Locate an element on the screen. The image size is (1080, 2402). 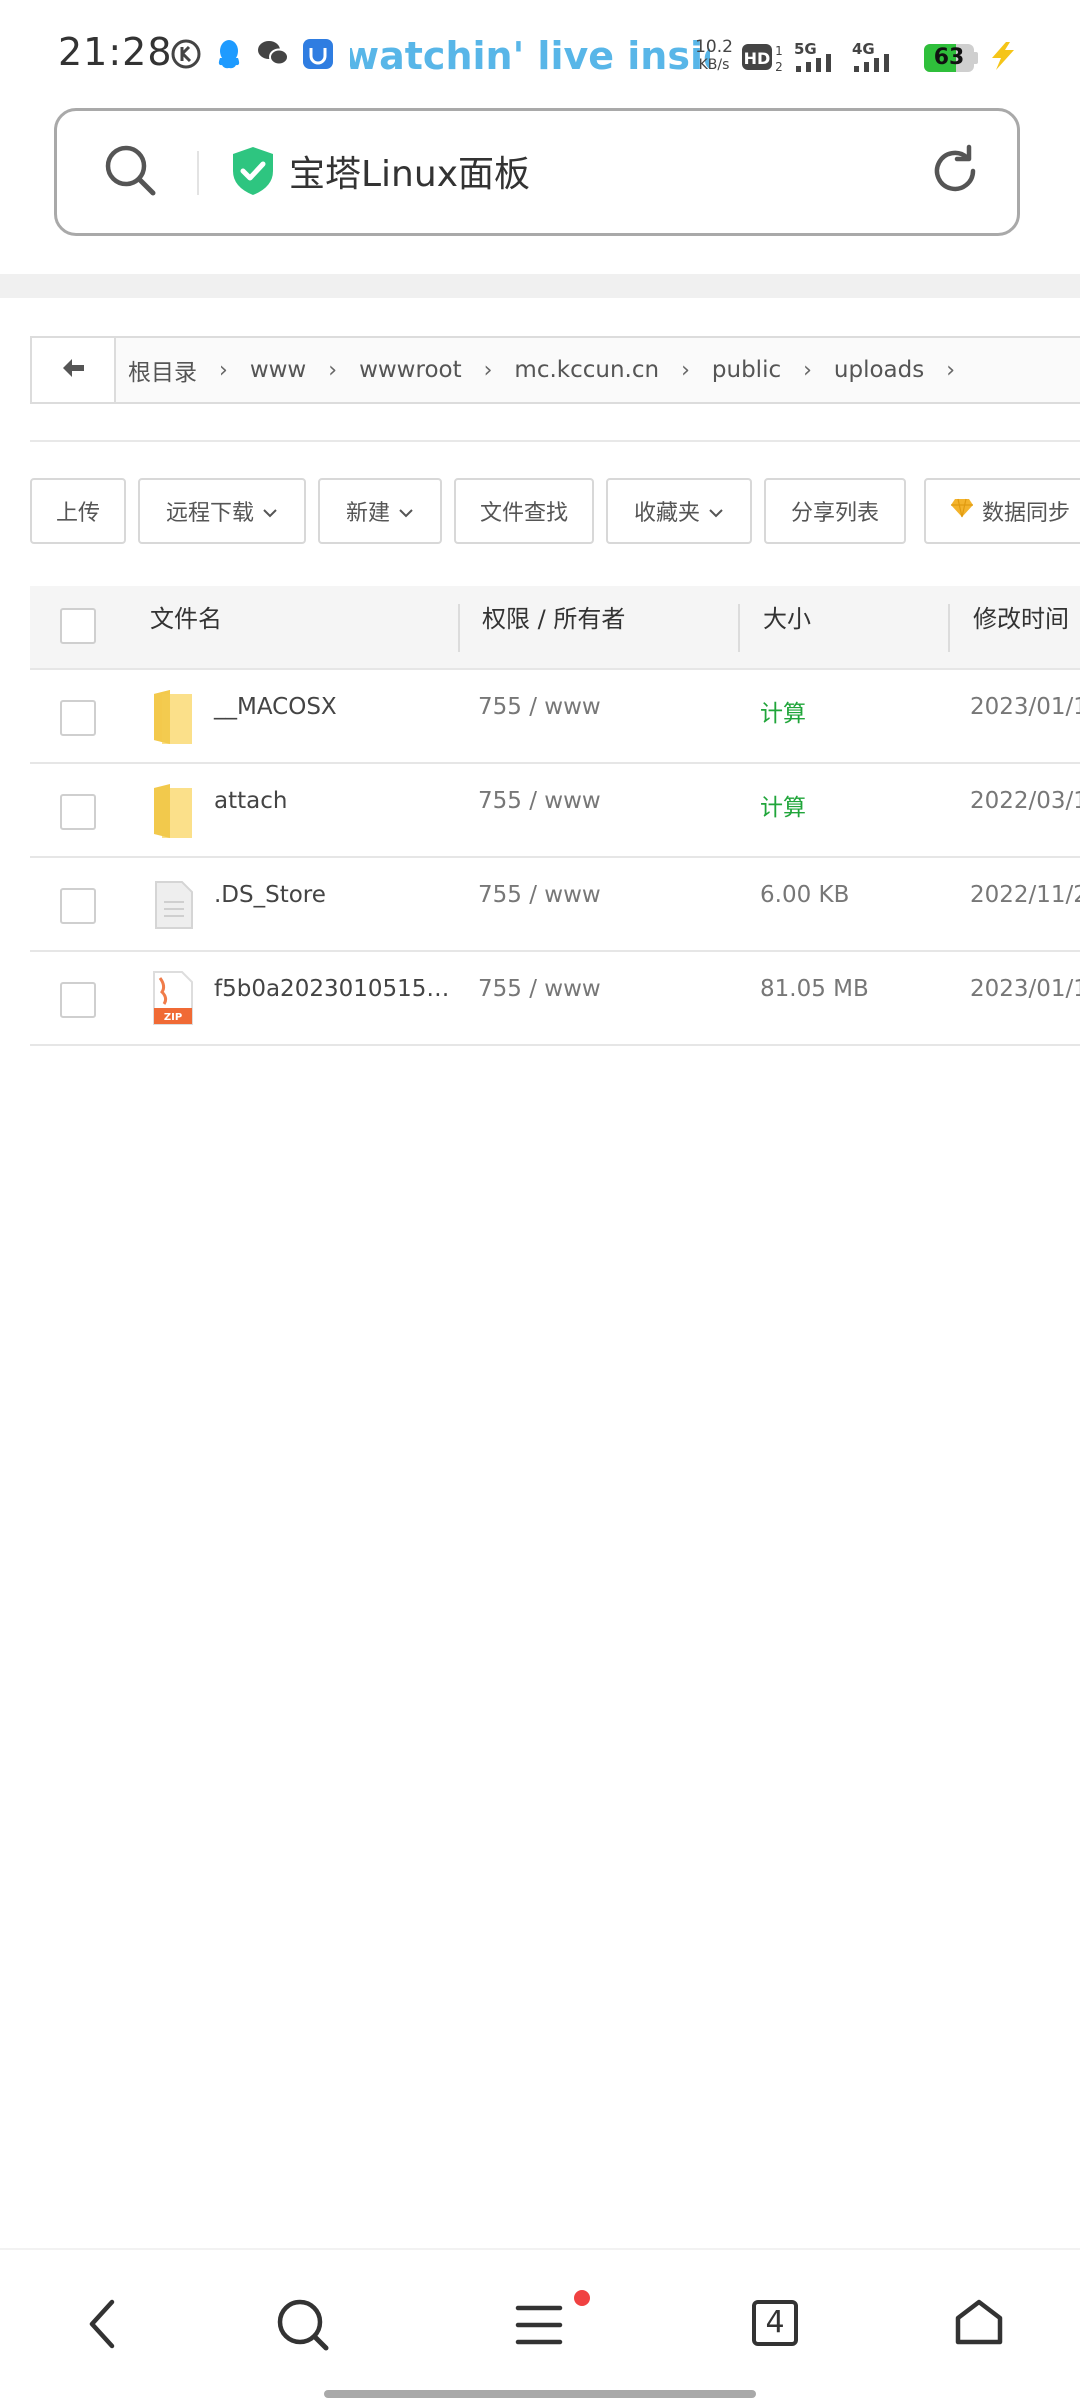
search-icon is located at coordinates (130, 172).